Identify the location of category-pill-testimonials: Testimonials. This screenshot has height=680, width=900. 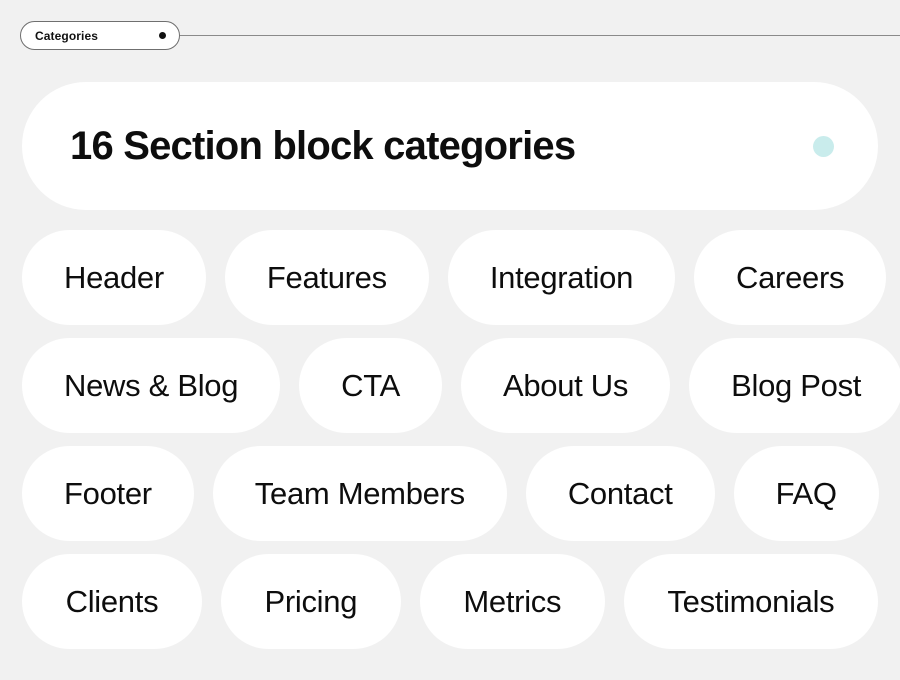
(751, 601).